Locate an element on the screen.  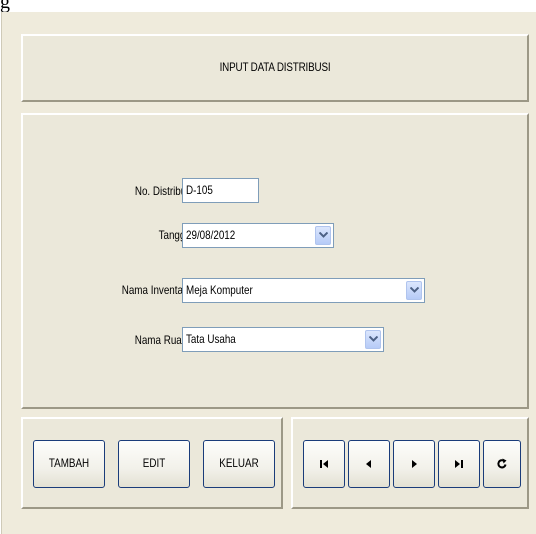
edit-button: EDIT is located at coordinates (154, 464).